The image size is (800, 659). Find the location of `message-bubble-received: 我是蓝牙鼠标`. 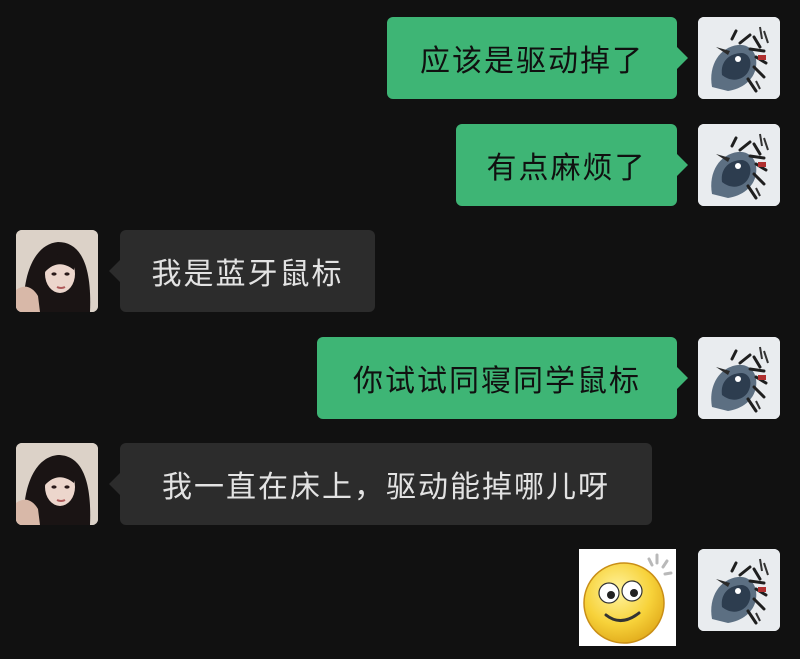

message-bubble-received: 我是蓝牙鼠标 is located at coordinates (242, 271).